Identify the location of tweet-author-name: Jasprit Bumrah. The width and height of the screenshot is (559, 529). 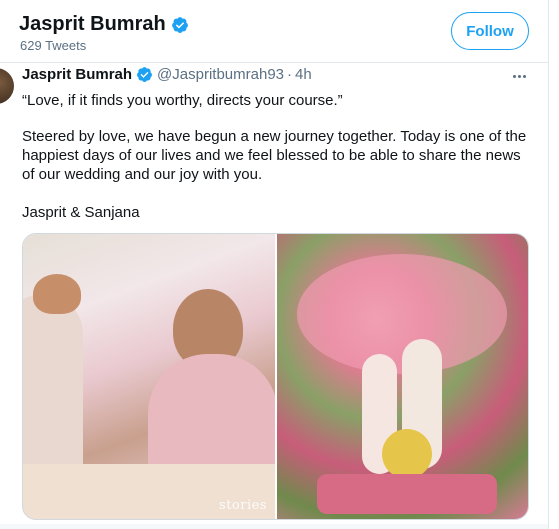
(77, 74).